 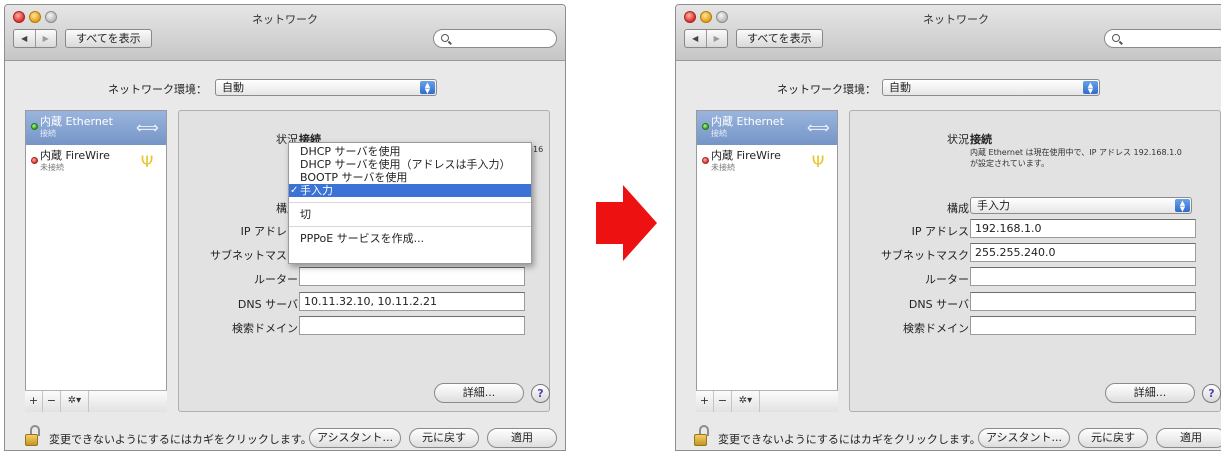 I want to click on menu-item-manual: ✓ 手入力, so click(x=410, y=190).